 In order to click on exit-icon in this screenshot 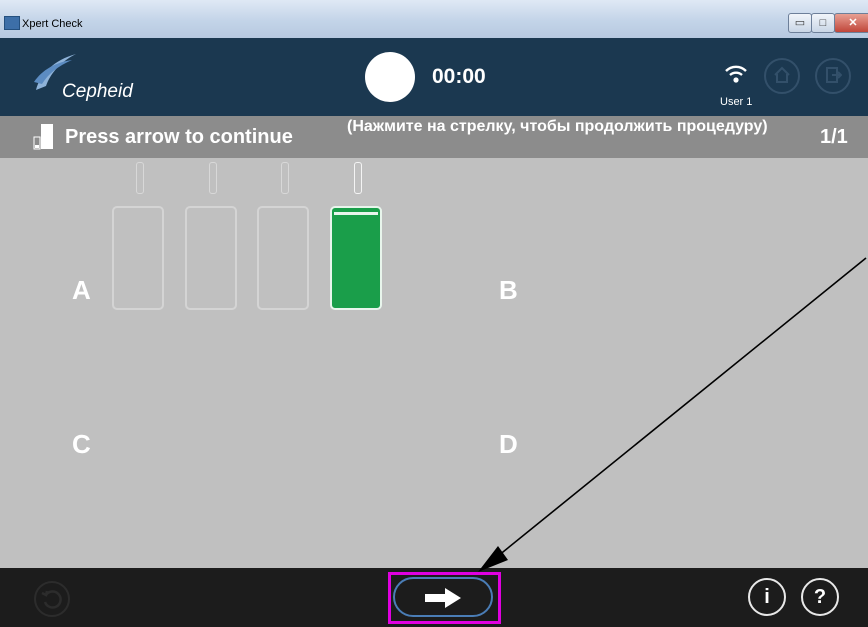, I will do `click(834, 75)`.